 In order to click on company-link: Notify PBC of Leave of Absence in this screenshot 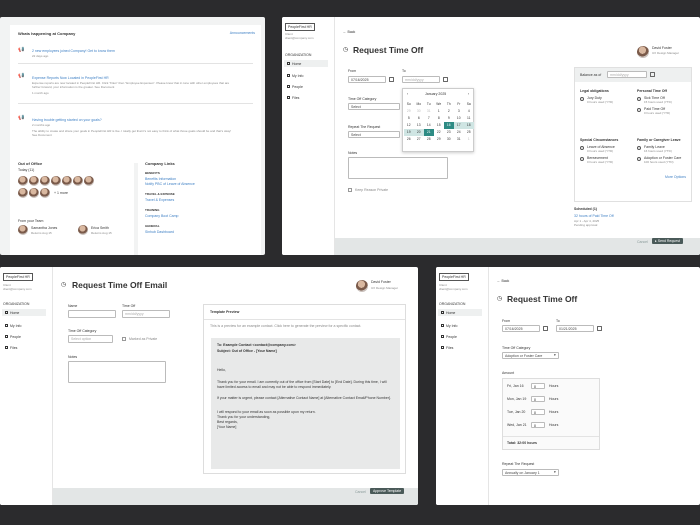, I will do `click(170, 184)`.